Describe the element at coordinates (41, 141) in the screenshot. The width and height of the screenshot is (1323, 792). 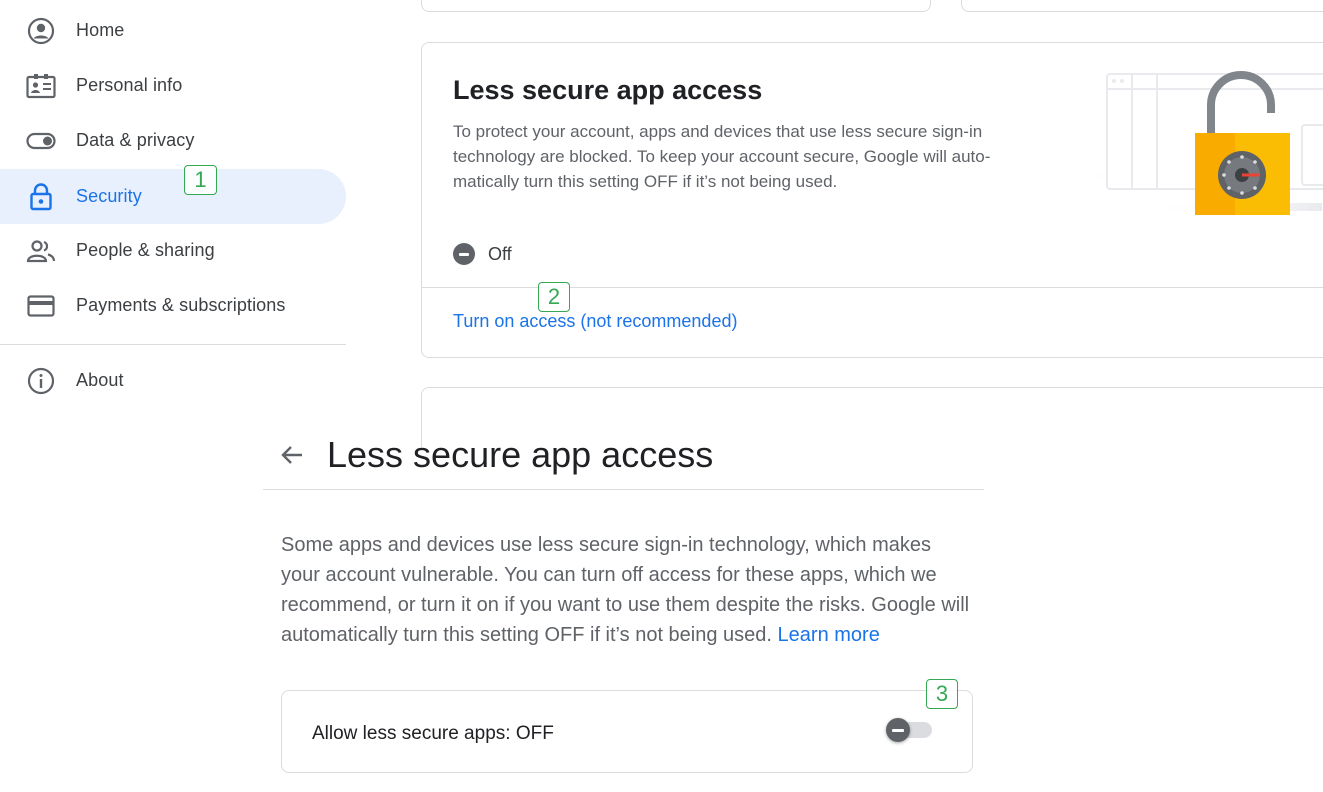
I see `toggle-icon` at that location.